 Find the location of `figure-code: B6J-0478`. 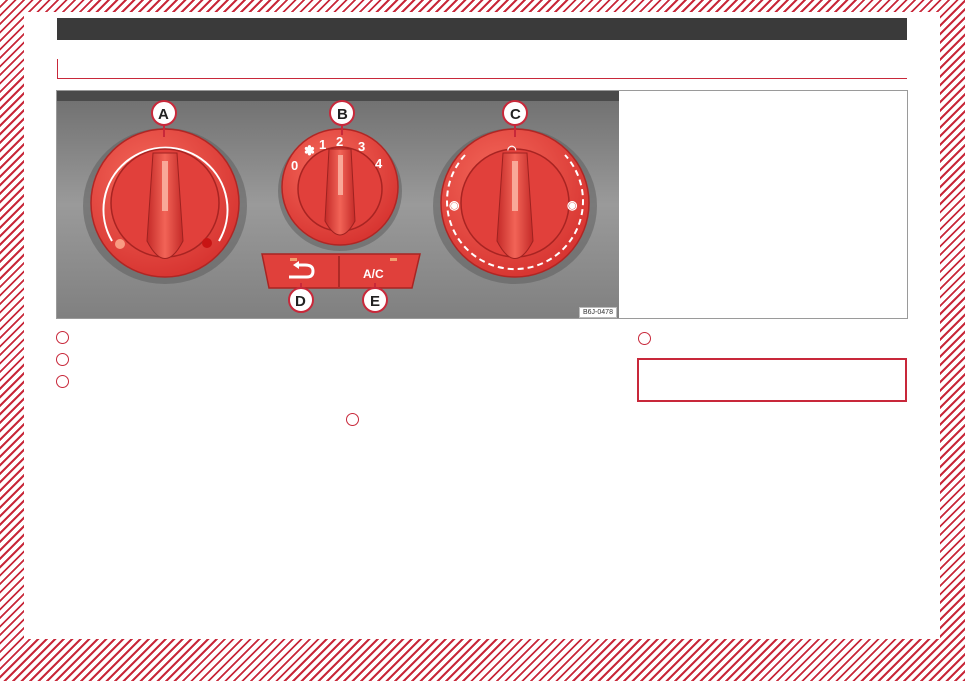

figure-code: B6J-0478 is located at coordinates (598, 312).